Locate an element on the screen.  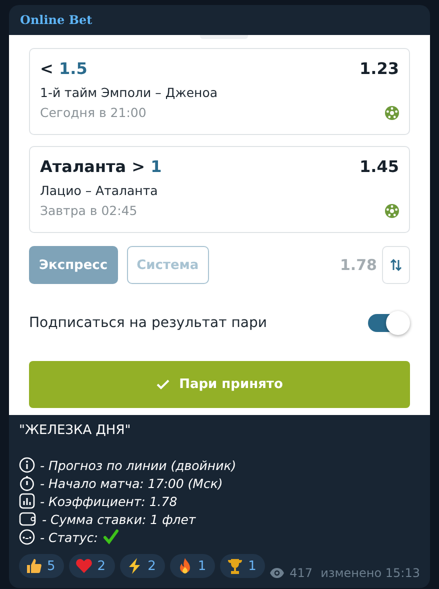
match-time: Завтра в 02:45 is located at coordinates (89, 210).